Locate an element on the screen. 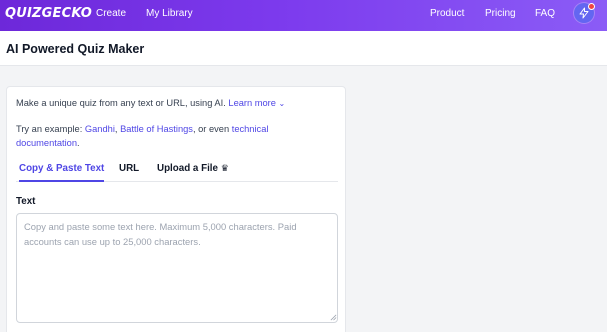 This screenshot has width=607, height=332. example-prefix: Try an example: is located at coordinates (49, 129).